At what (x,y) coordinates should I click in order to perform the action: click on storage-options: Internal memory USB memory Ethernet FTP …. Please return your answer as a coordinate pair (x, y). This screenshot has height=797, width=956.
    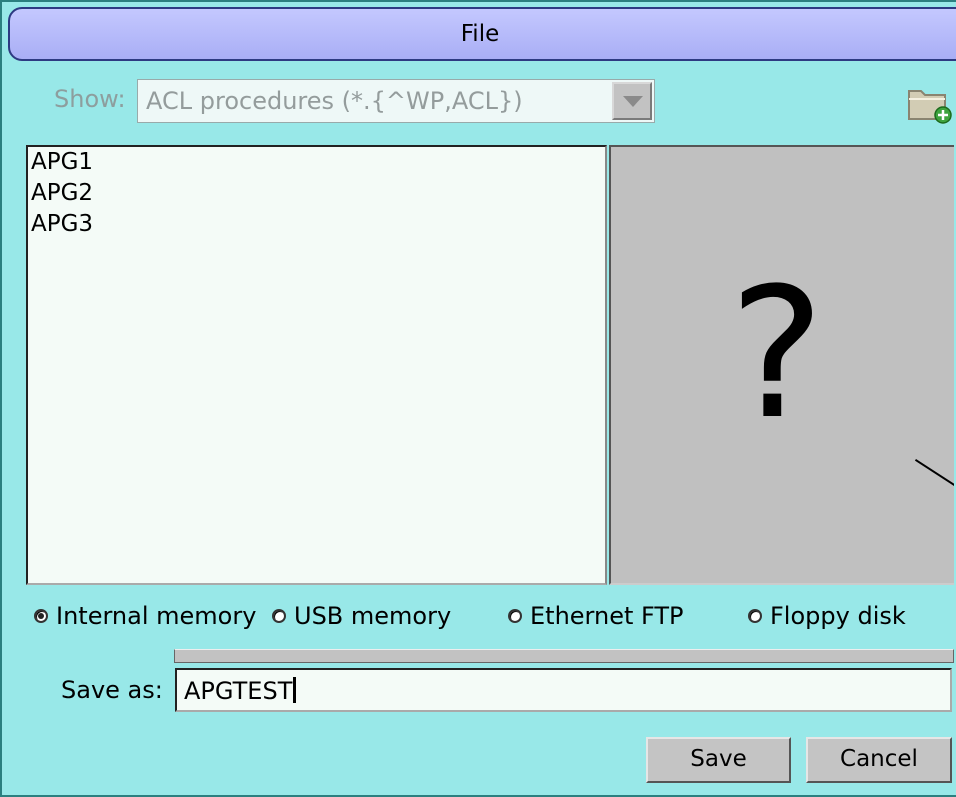
    Looking at the image, I should click on (479, 617).